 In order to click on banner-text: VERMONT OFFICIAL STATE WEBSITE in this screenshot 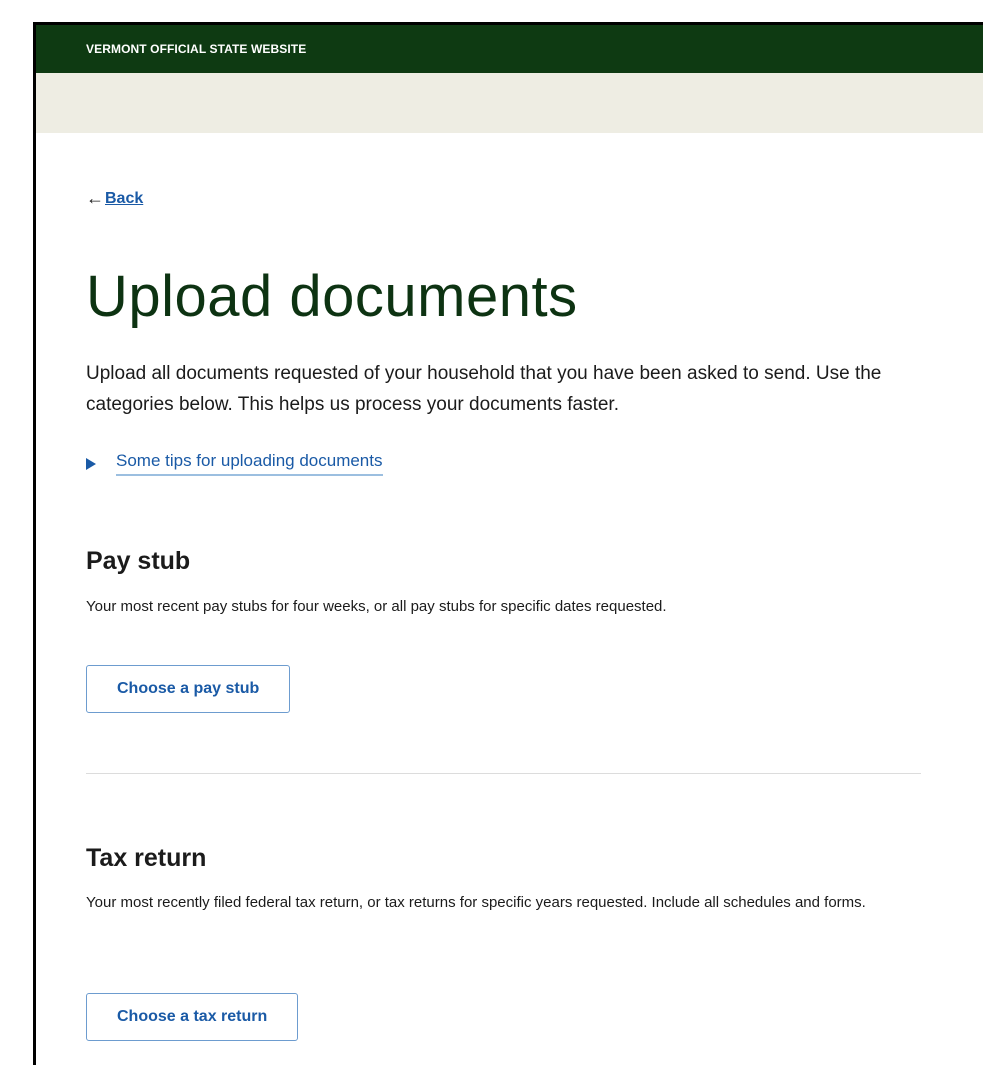, I will do `click(196, 49)`.